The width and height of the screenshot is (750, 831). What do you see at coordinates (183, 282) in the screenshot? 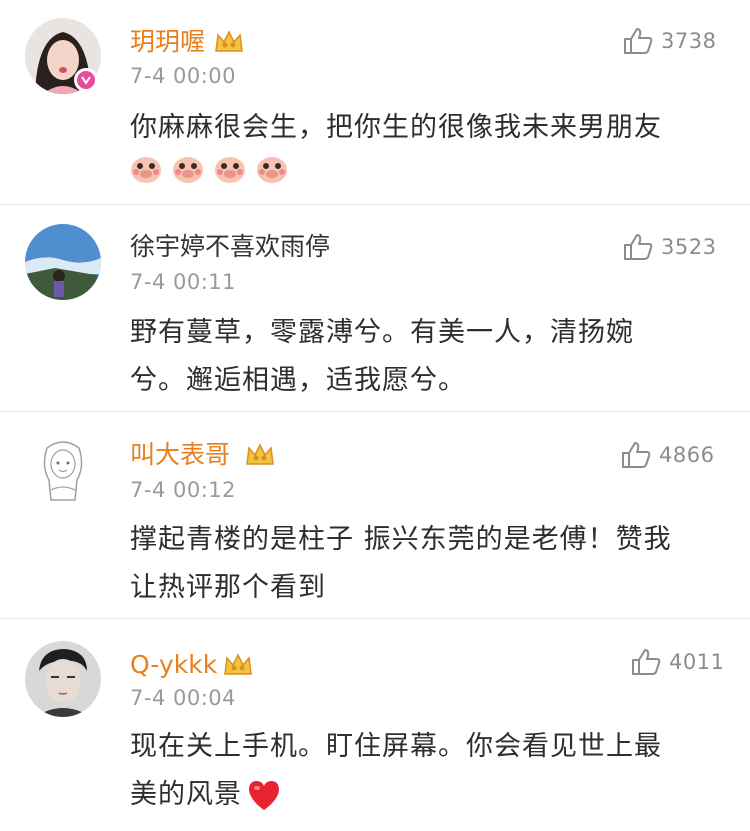
I see `timestamp: 7-4 00:11` at bounding box center [183, 282].